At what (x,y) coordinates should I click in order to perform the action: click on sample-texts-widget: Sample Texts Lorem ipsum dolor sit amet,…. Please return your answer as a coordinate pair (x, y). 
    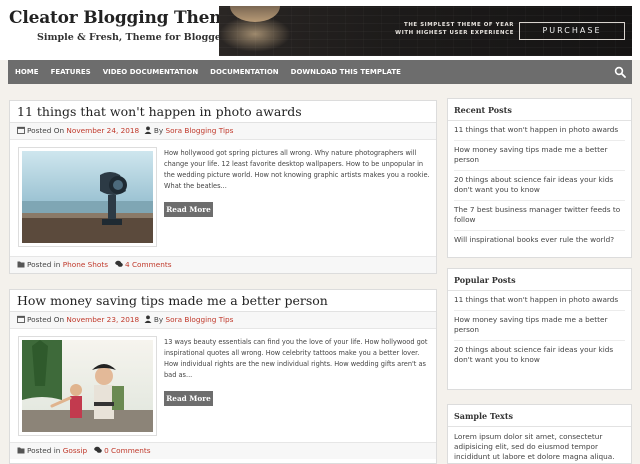
    Looking at the image, I should click on (539, 434).